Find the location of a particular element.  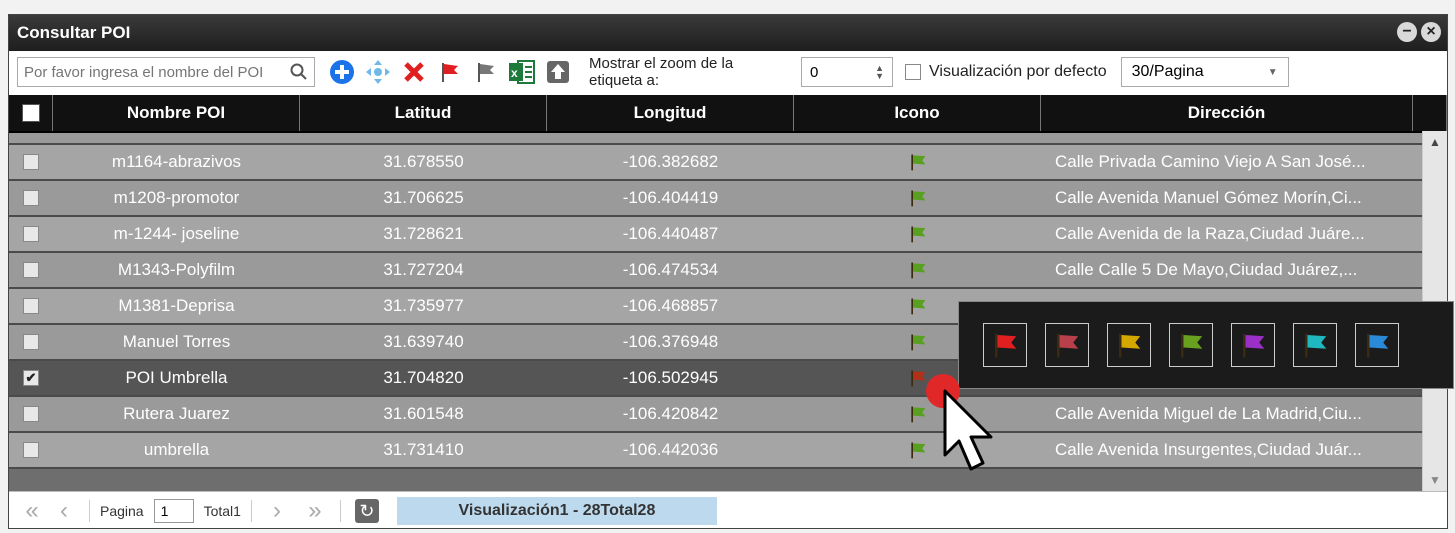

last-page-icon: » is located at coordinates (315, 511).